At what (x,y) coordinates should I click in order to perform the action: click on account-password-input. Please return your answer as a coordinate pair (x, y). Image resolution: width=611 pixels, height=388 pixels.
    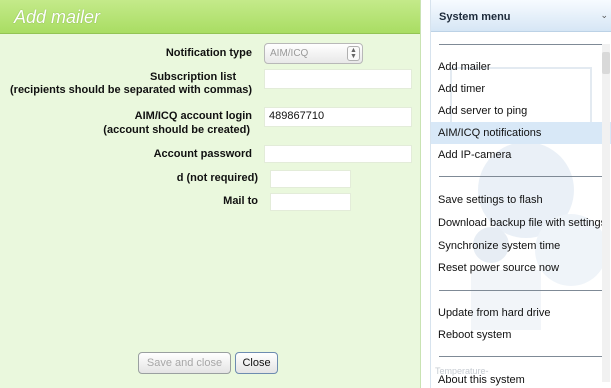
    Looking at the image, I should click on (338, 154).